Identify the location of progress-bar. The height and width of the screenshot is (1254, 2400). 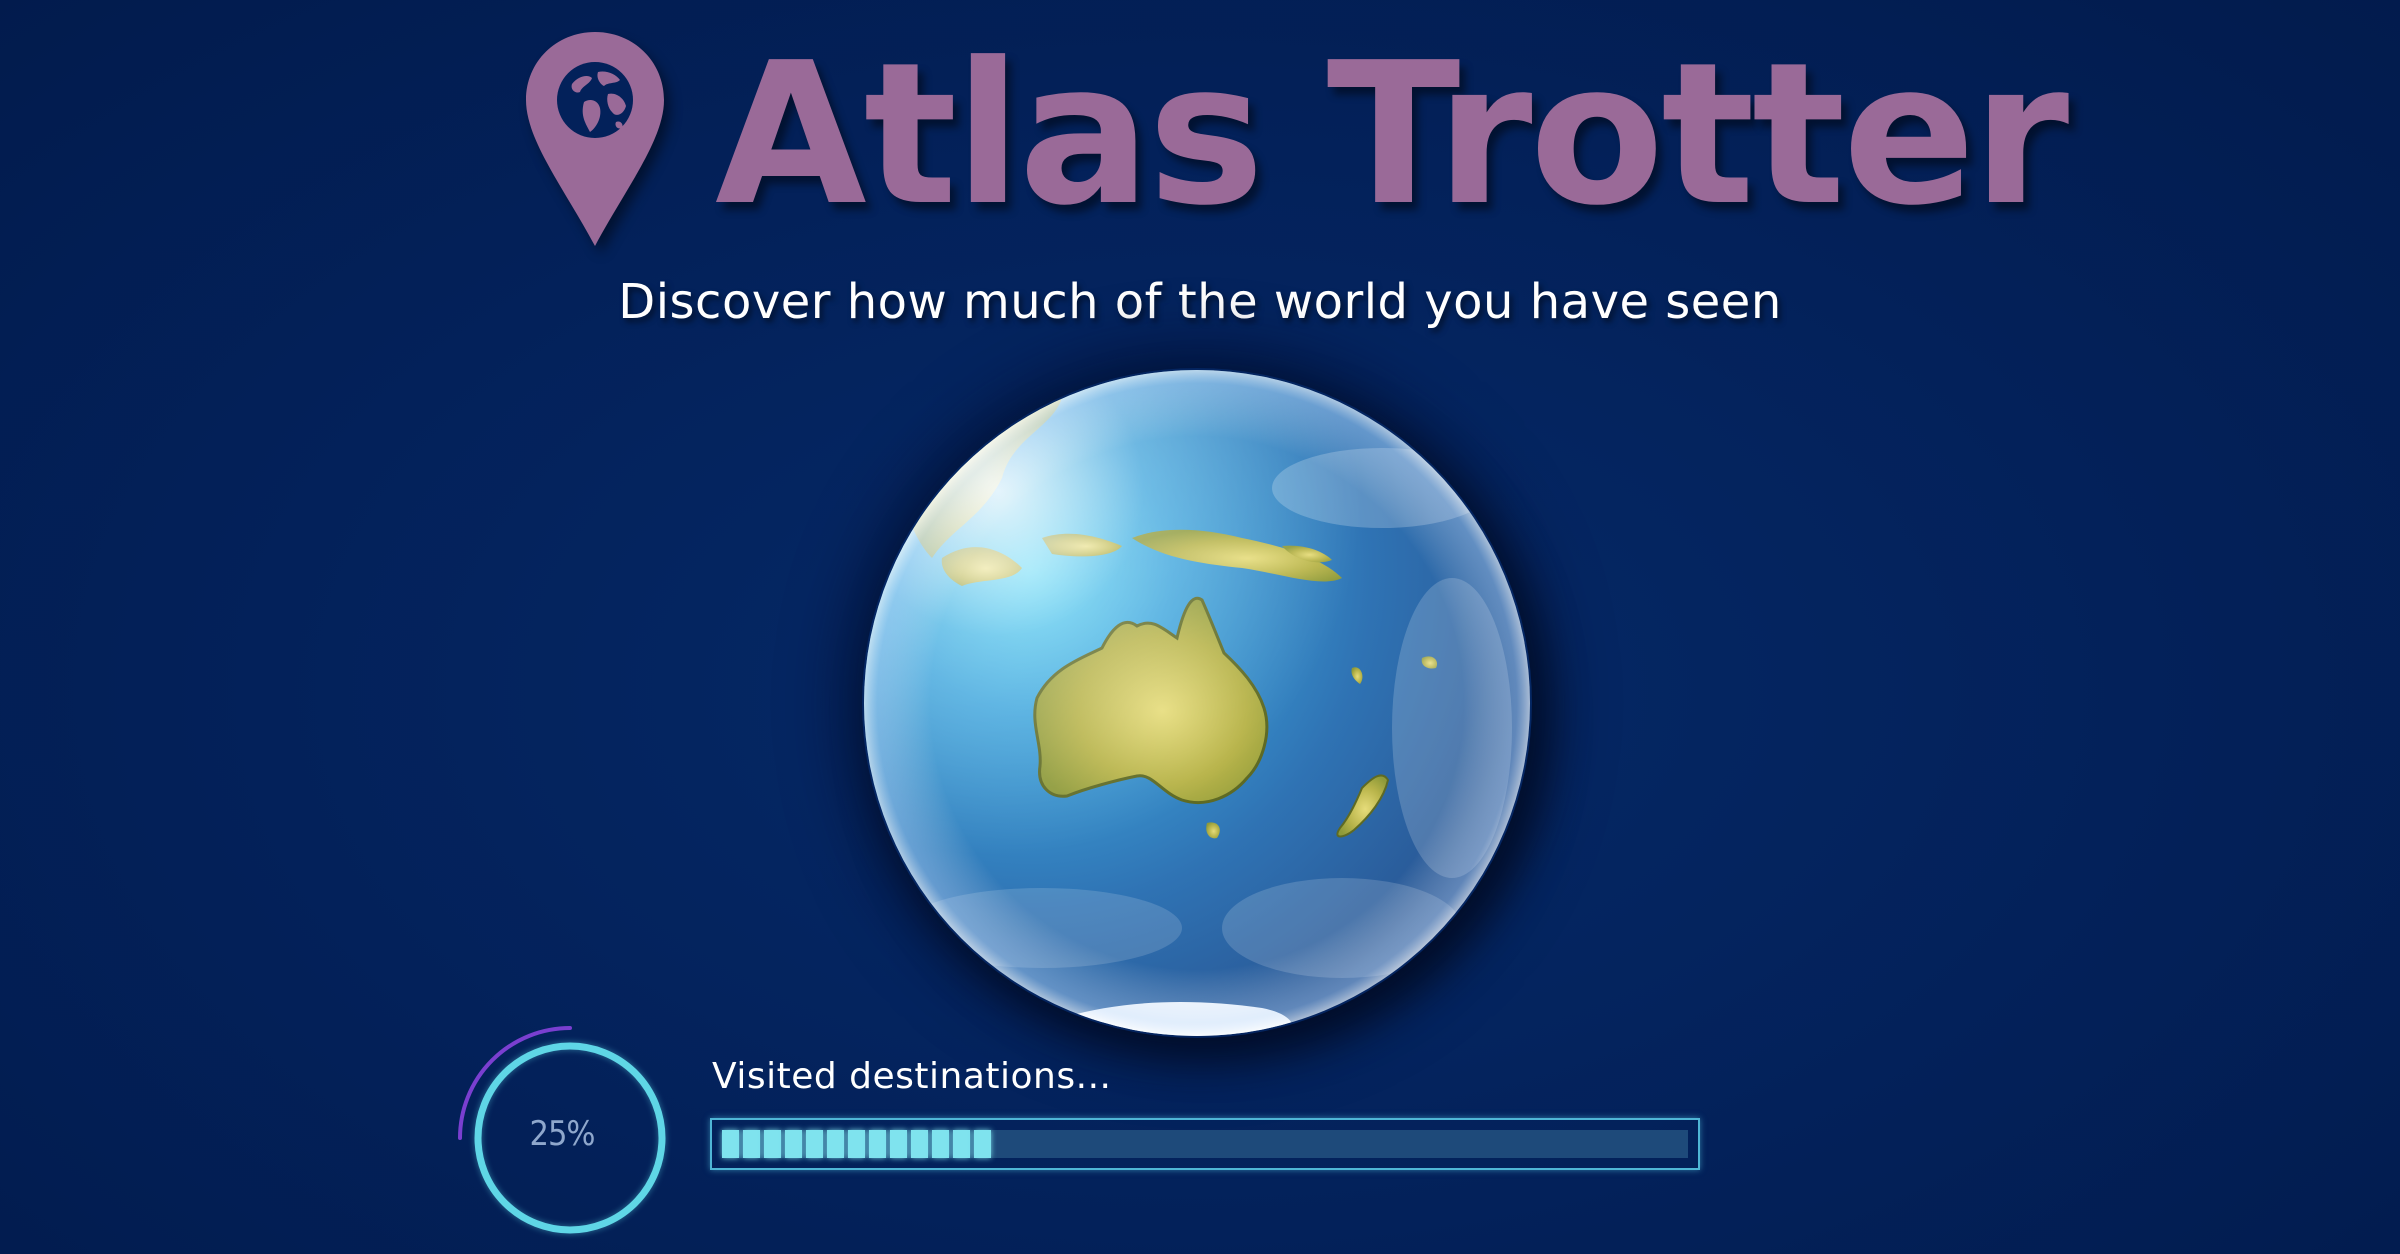
(1205, 1144).